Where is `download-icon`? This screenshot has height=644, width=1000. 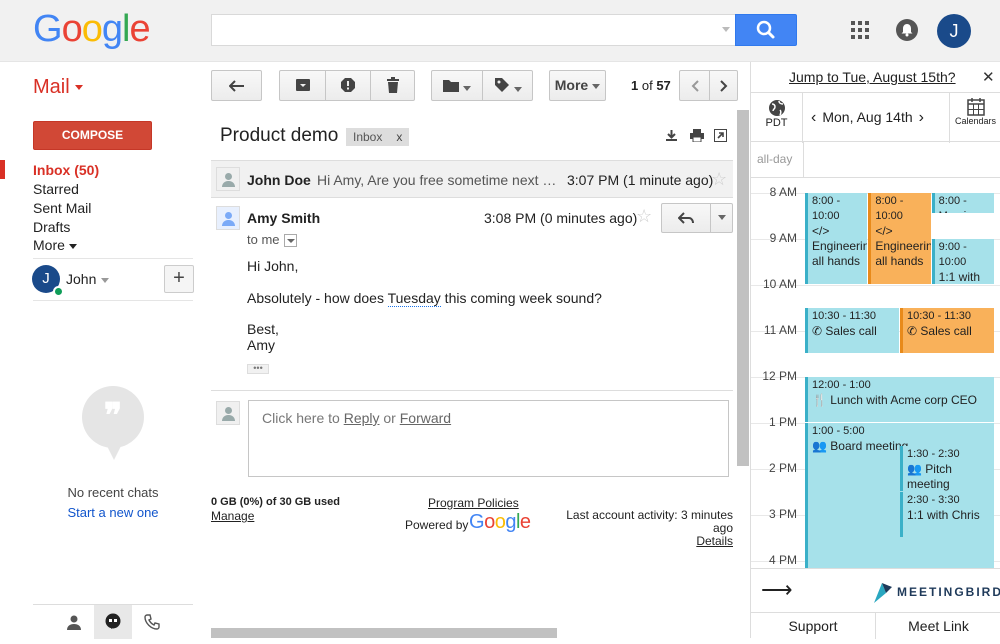
download-icon is located at coordinates (671, 137).